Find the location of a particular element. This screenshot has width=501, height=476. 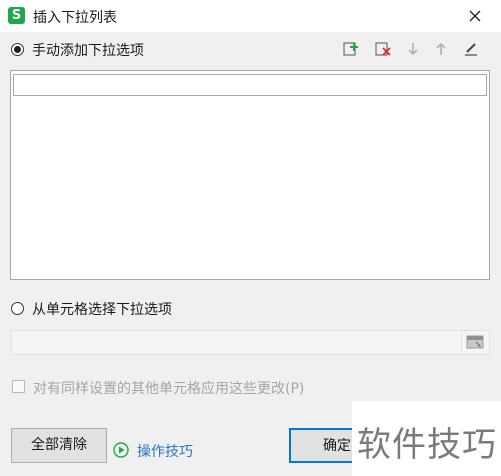

clear-all-button: 全部清除 is located at coordinates (59, 445).